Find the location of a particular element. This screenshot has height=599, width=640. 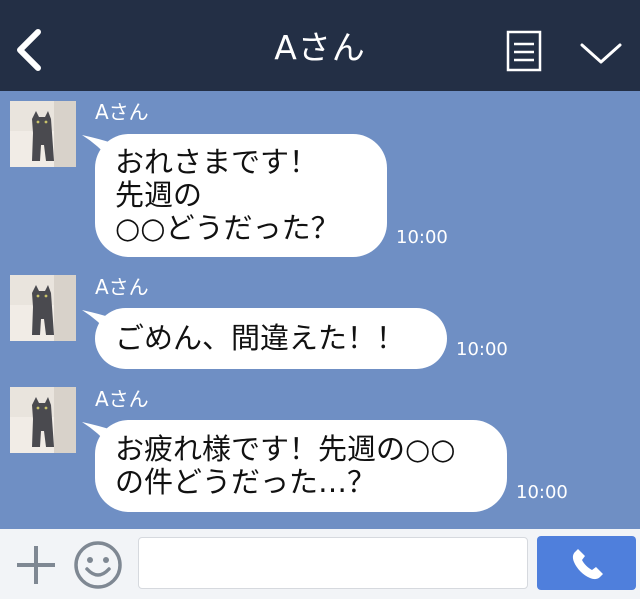

plus-icon is located at coordinates (36, 565).